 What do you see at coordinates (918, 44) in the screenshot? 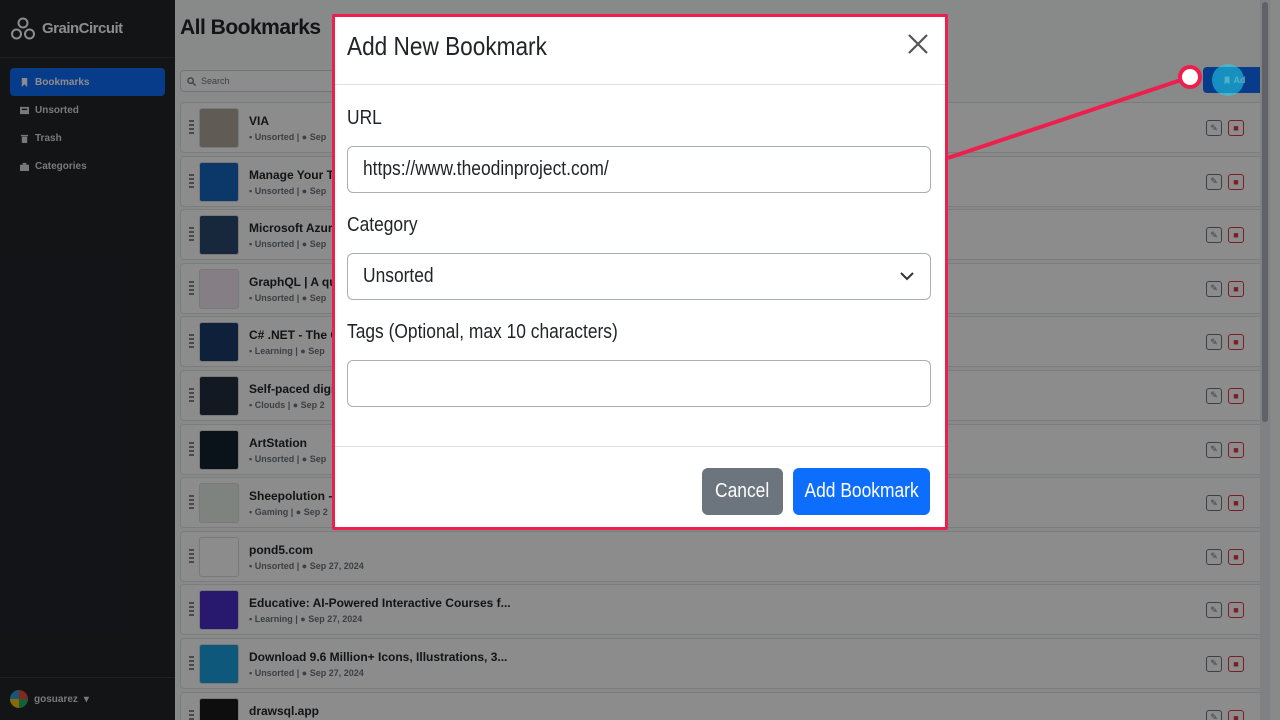
I see `close-icon` at bounding box center [918, 44].